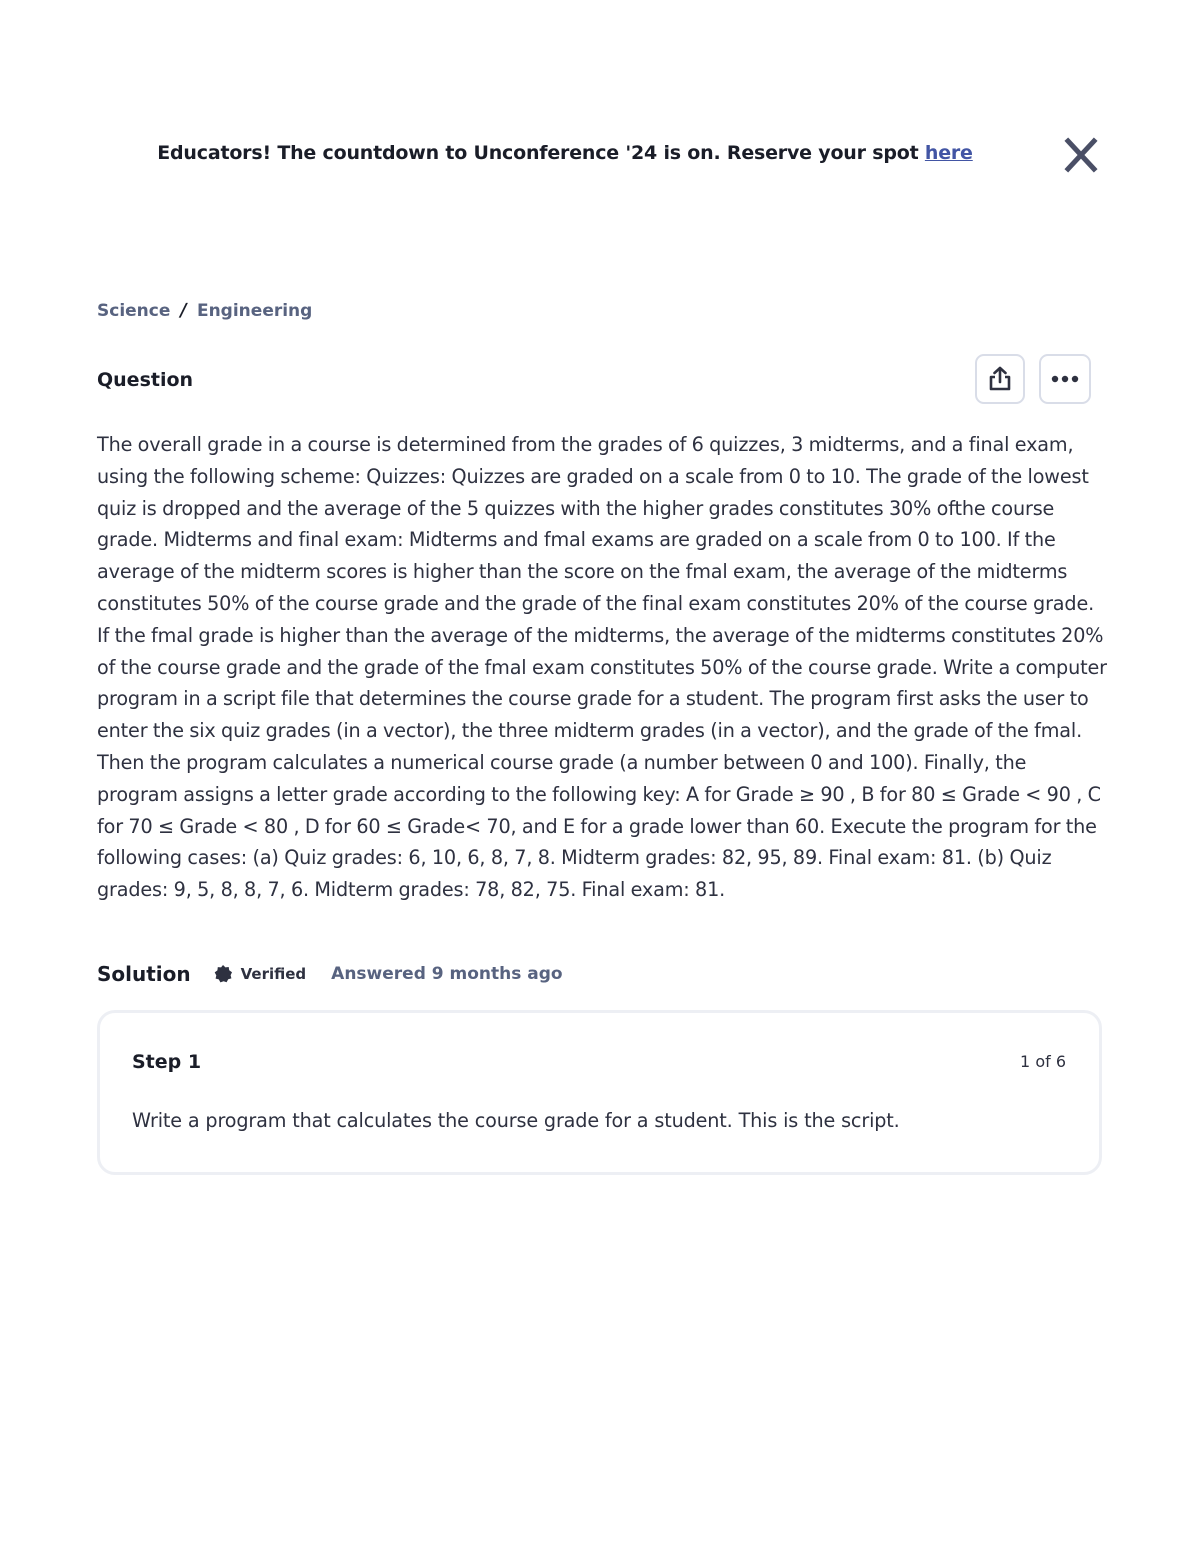  Describe the element at coordinates (167, 1062) in the screenshot. I see `step-title: Step 1` at that location.